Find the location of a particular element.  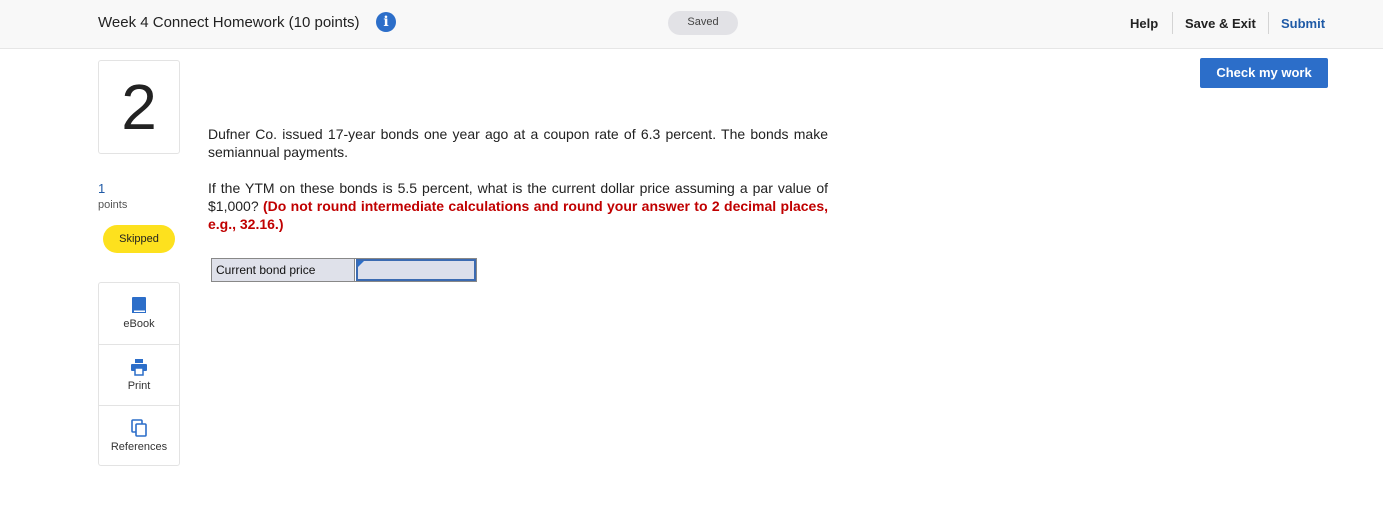

info-icon: i is located at coordinates (386, 22).